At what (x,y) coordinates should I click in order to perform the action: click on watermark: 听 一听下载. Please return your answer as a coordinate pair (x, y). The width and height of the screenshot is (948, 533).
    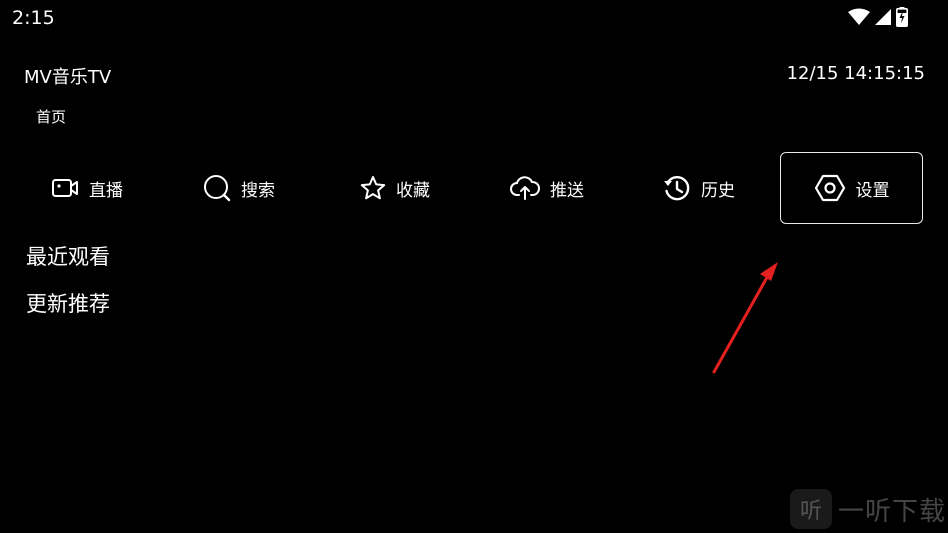
    Looking at the image, I should click on (867, 509).